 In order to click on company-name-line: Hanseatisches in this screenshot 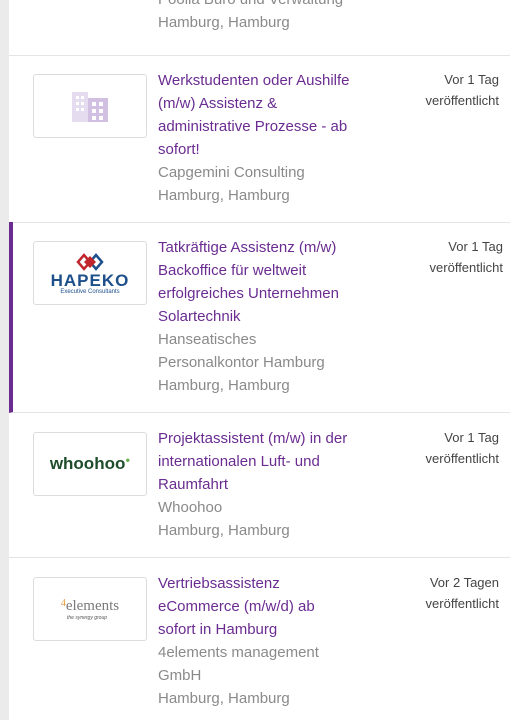, I will do `click(207, 339)`.